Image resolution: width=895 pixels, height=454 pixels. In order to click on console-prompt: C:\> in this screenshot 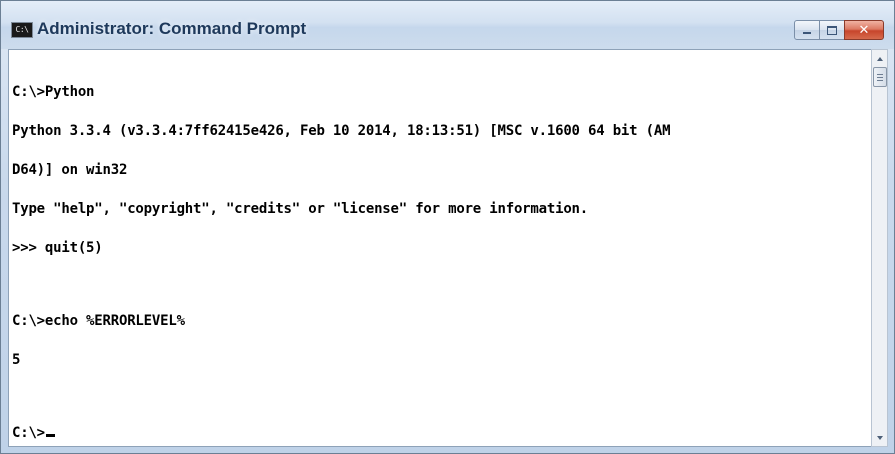, I will do `click(28, 433)`.